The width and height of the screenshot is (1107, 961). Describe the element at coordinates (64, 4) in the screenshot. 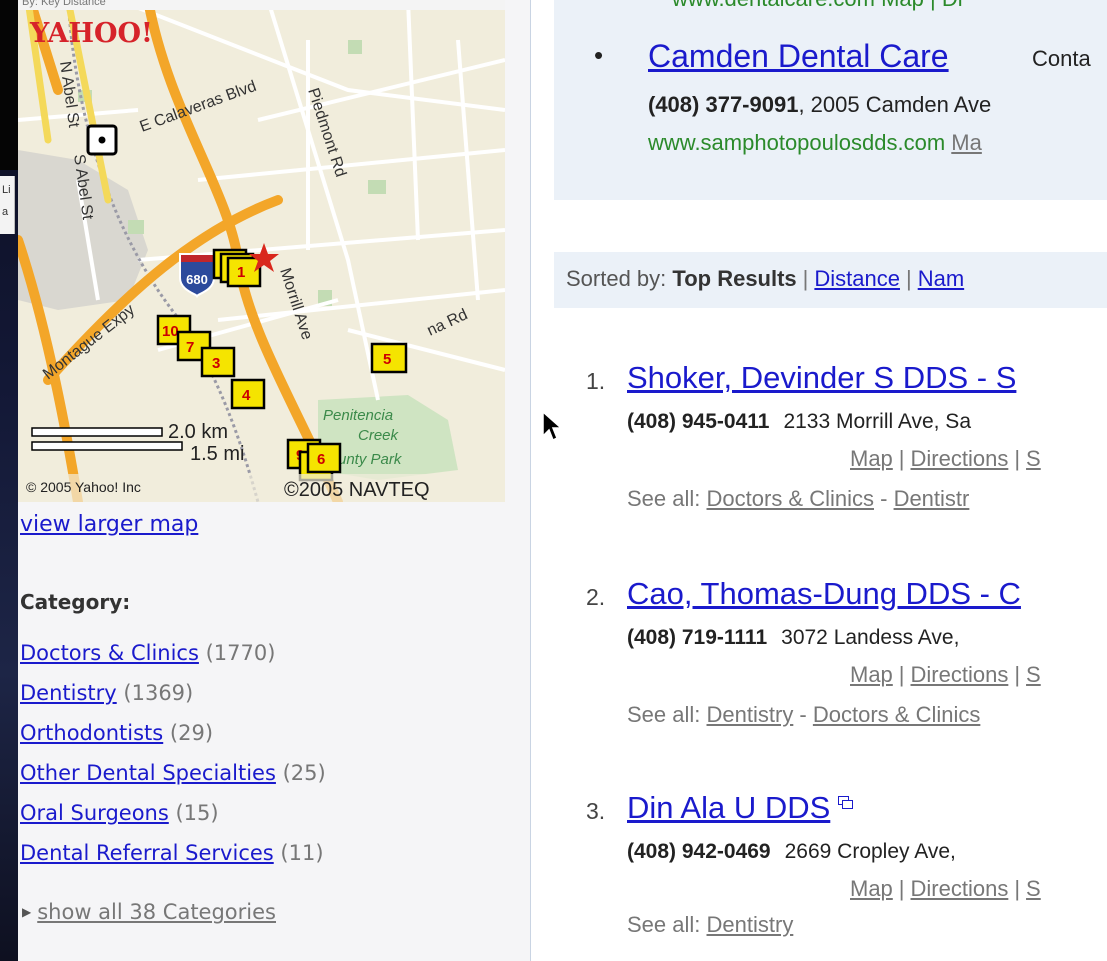

I see `map-header-fragment: By: Key Distance` at that location.